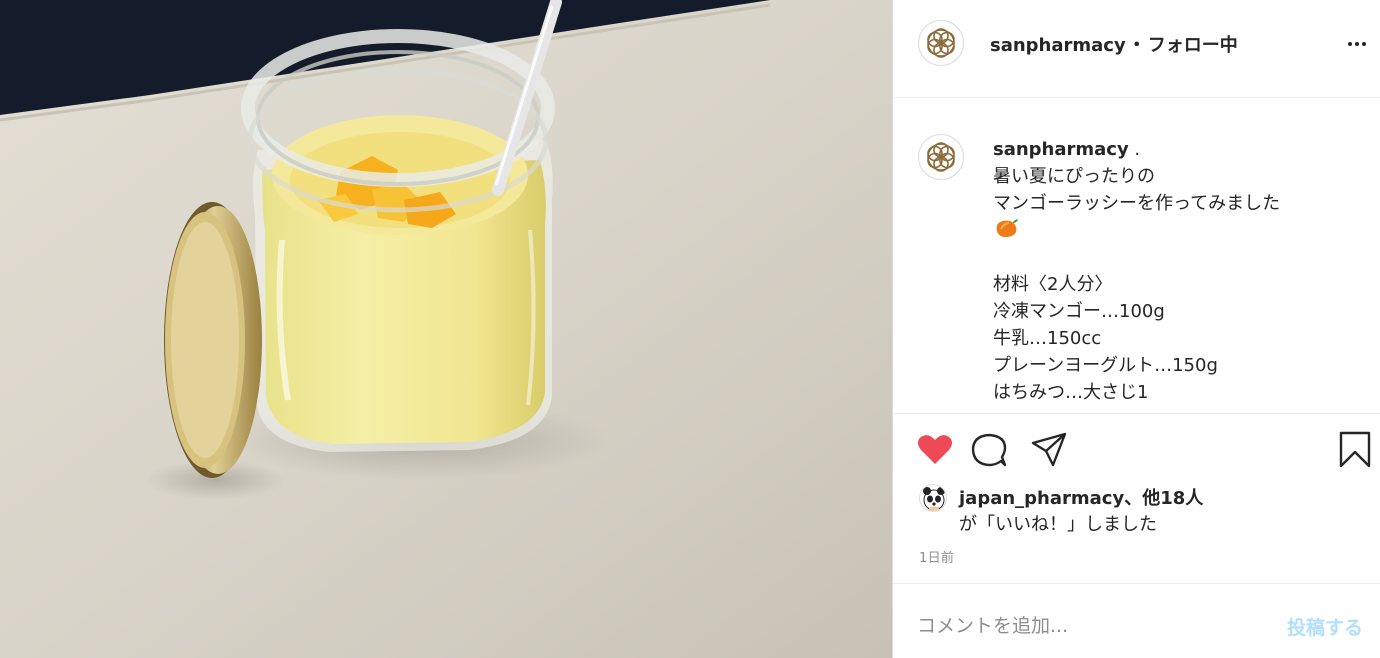 This screenshot has width=1380, height=658. What do you see at coordinates (1047, 338) in the screenshot?
I see `caption-line: 牛乳…150cc` at bounding box center [1047, 338].